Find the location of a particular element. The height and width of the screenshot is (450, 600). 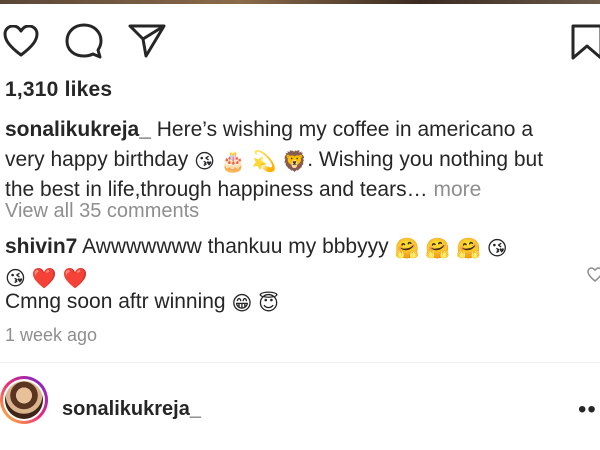

caption-username: sonalikukreja_ is located at coordinates (78, 129).